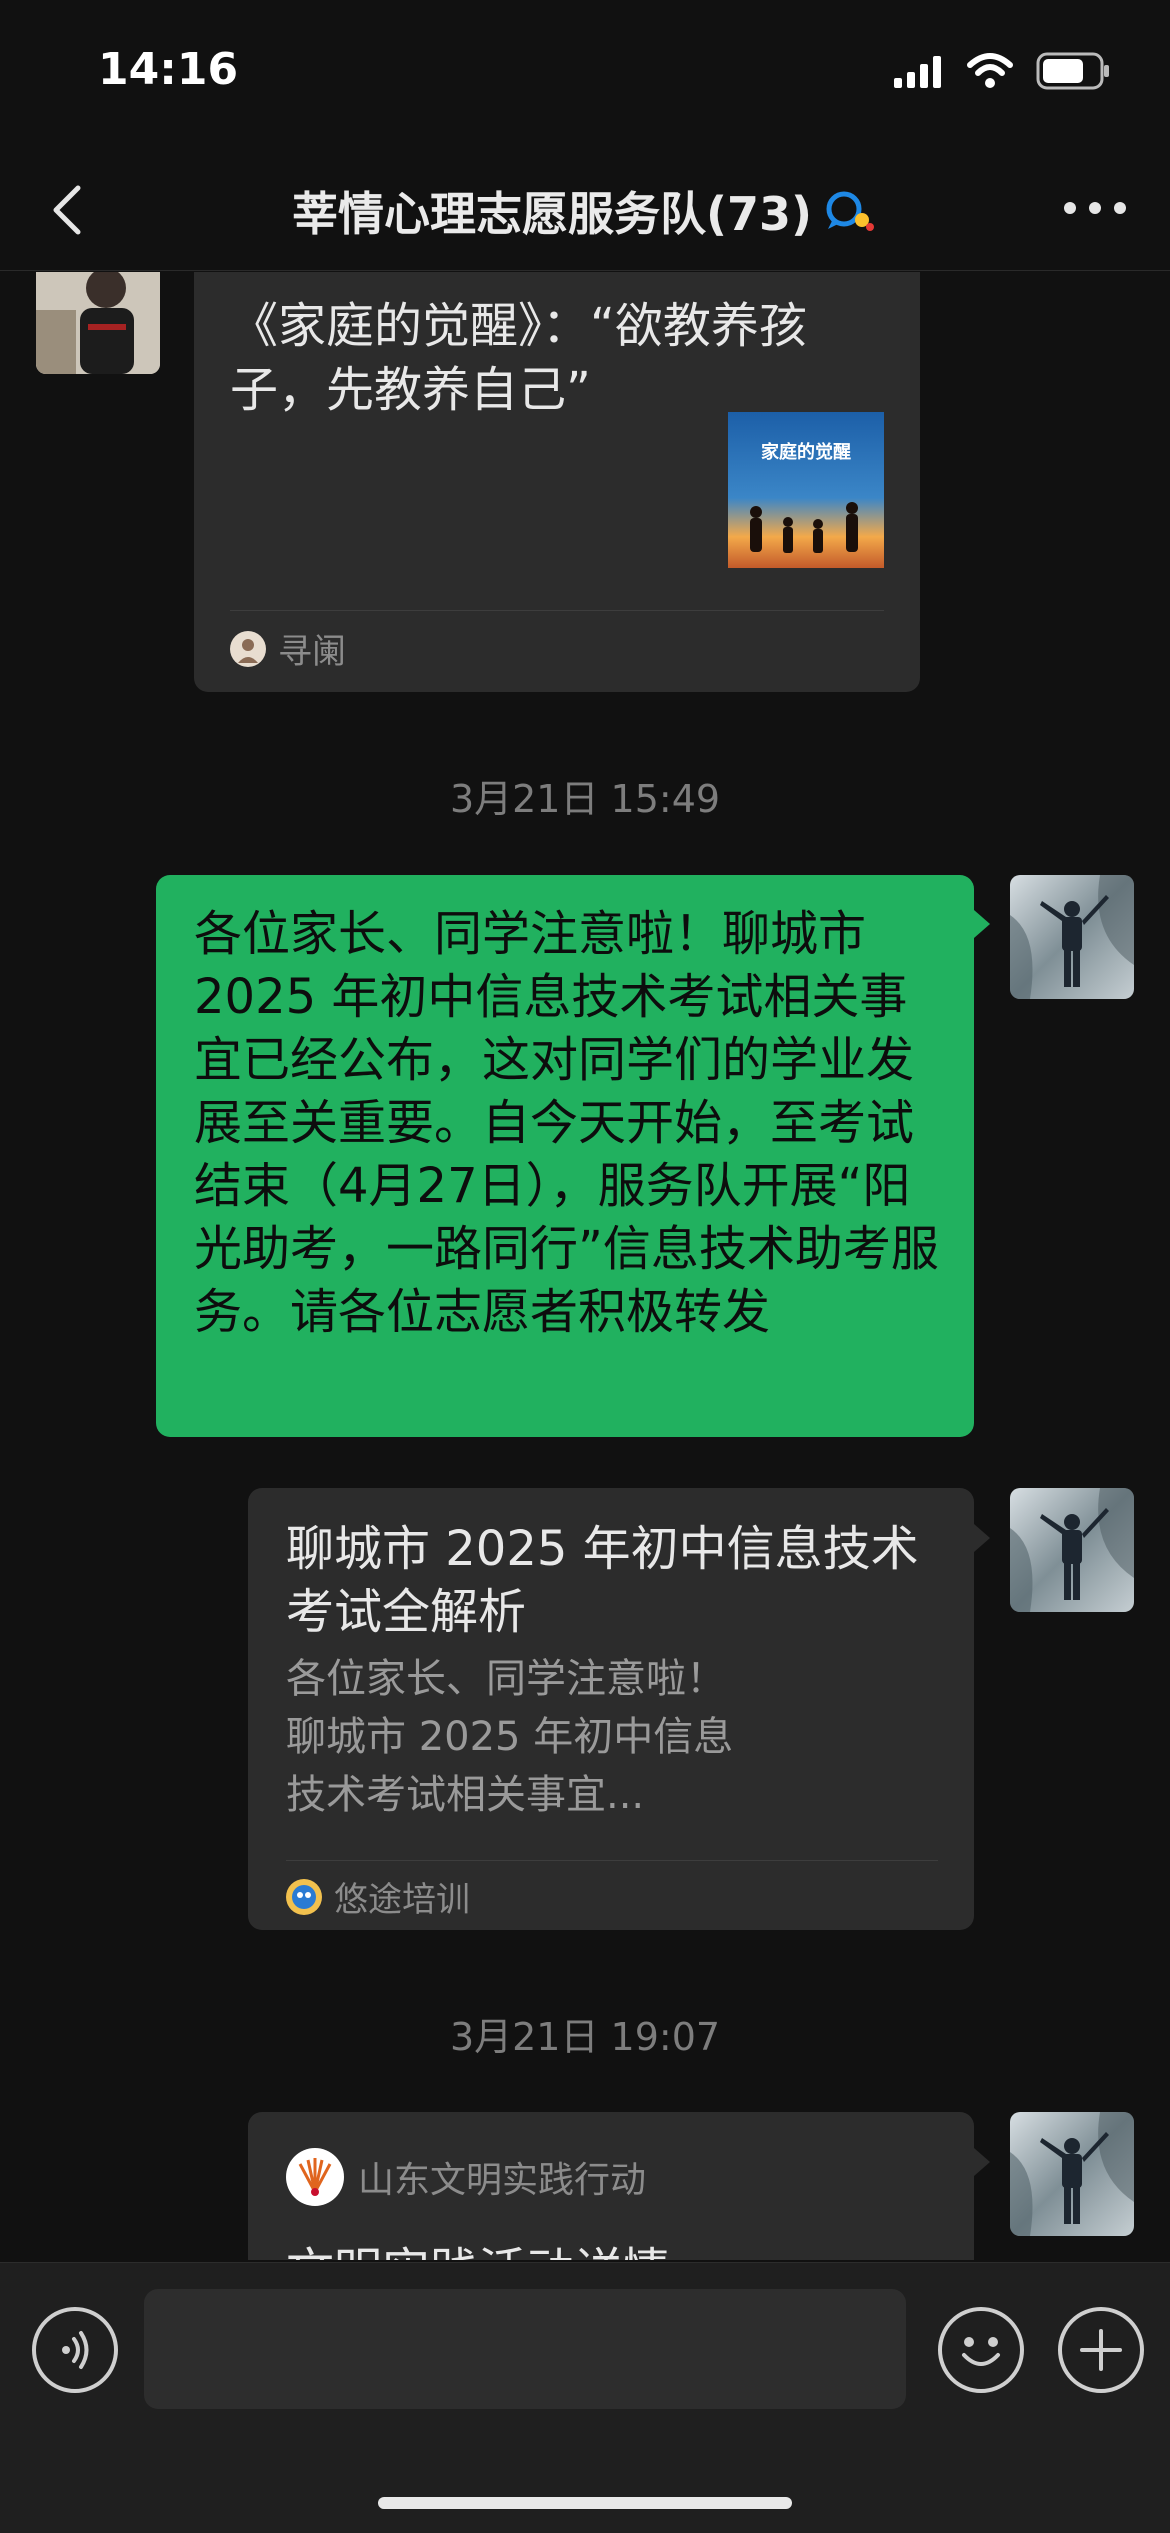 The height and width of the screenshot is (2533, 1170). What do you see at coordinates (585, 2503) in the screenshot?
I see `home-indicator` at bounding box center [585, 2503].